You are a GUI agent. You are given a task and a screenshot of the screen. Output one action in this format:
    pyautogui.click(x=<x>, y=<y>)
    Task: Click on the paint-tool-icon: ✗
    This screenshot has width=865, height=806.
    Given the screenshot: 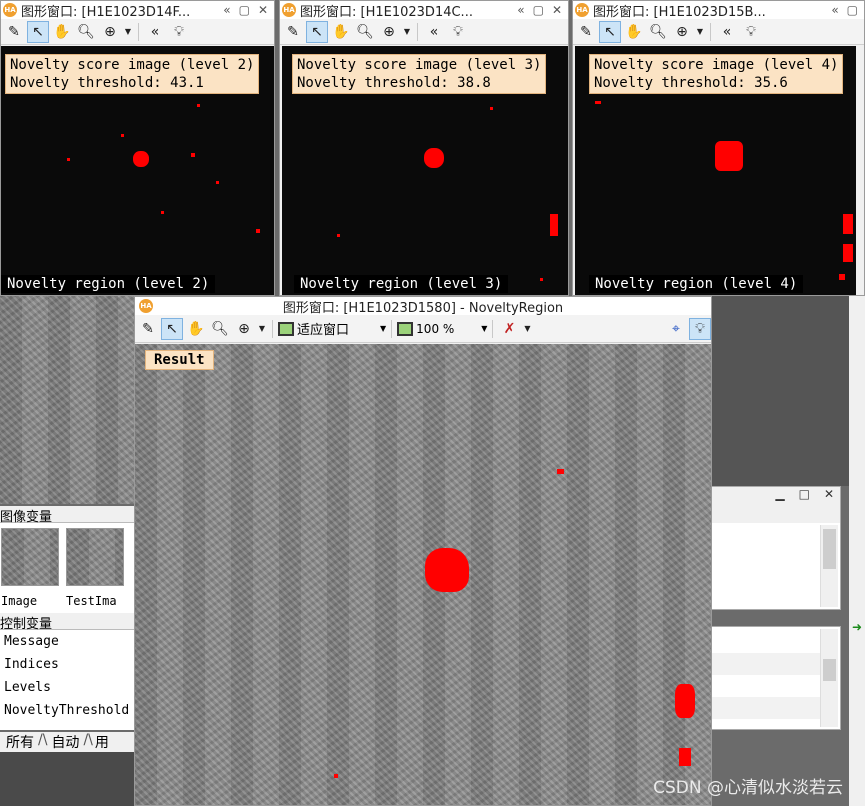 What is the action you would take?
    pyautogui.click(x=509, y=329)
    